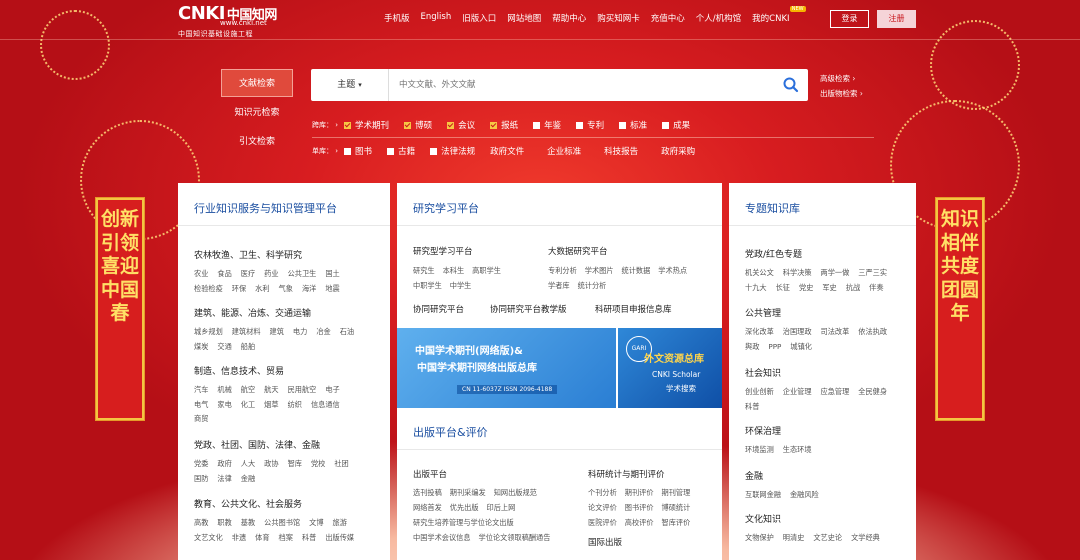 The height and width of the screenshot is (560, 1080). Describe the element at coordinates (397, 18) in the screenshot. I see `nav-mobile: 手机版` at that location.